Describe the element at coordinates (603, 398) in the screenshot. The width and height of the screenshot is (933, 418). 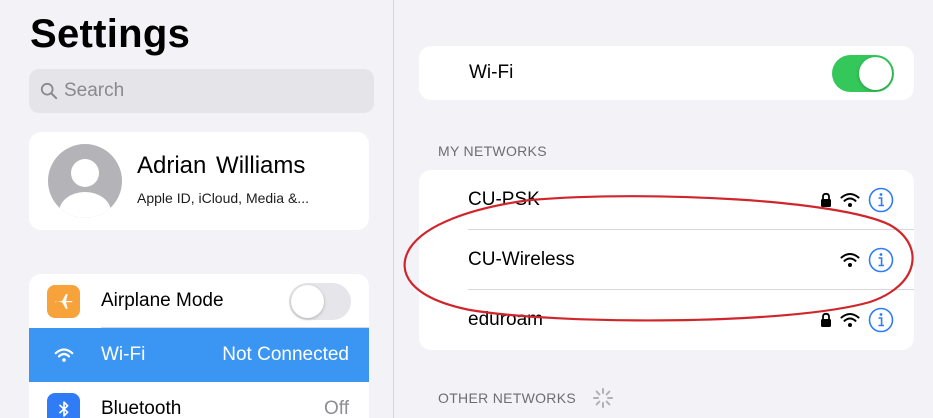
I see `loading-spinner-icon` at that location.